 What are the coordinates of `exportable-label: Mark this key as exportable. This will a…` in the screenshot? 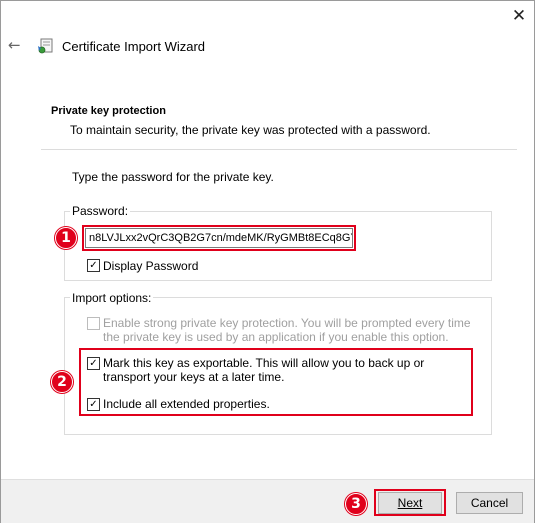 It's located at (264, 370).